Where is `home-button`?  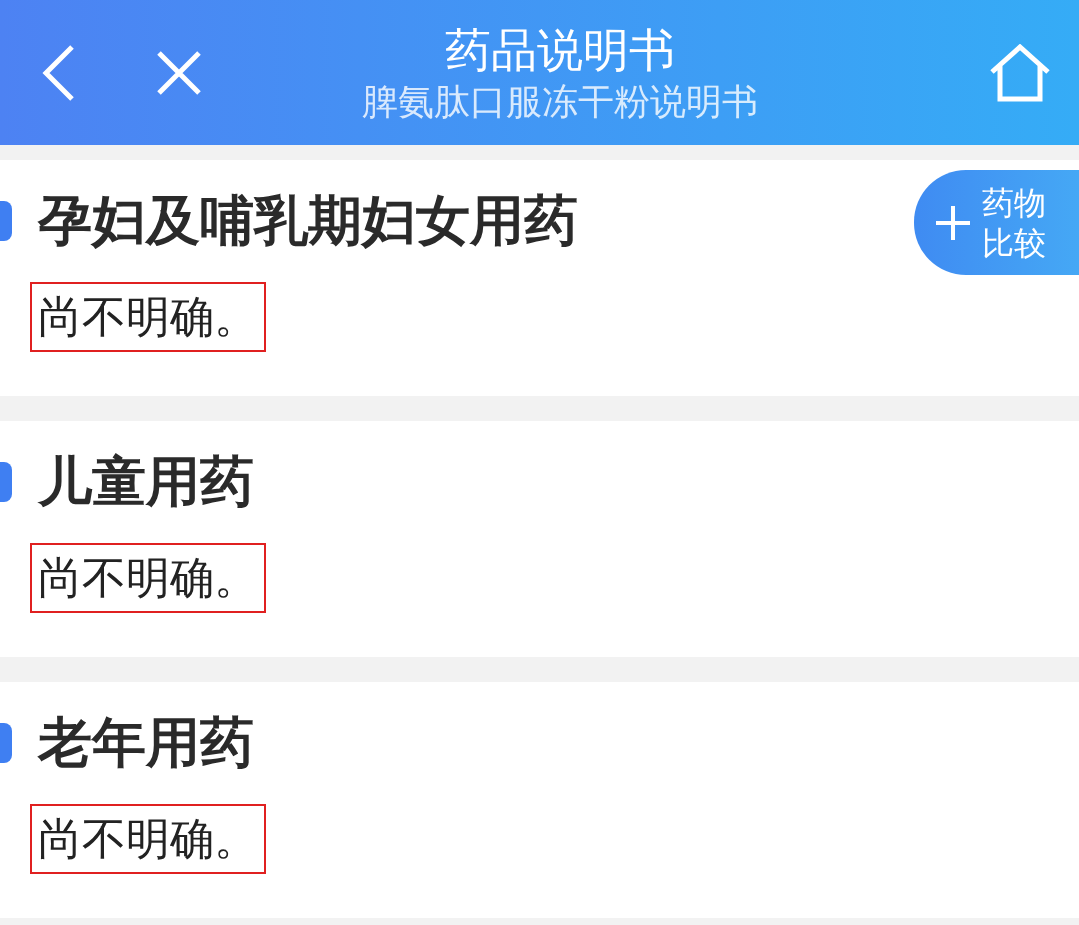 home-button is located at coordinates (1020, 72).